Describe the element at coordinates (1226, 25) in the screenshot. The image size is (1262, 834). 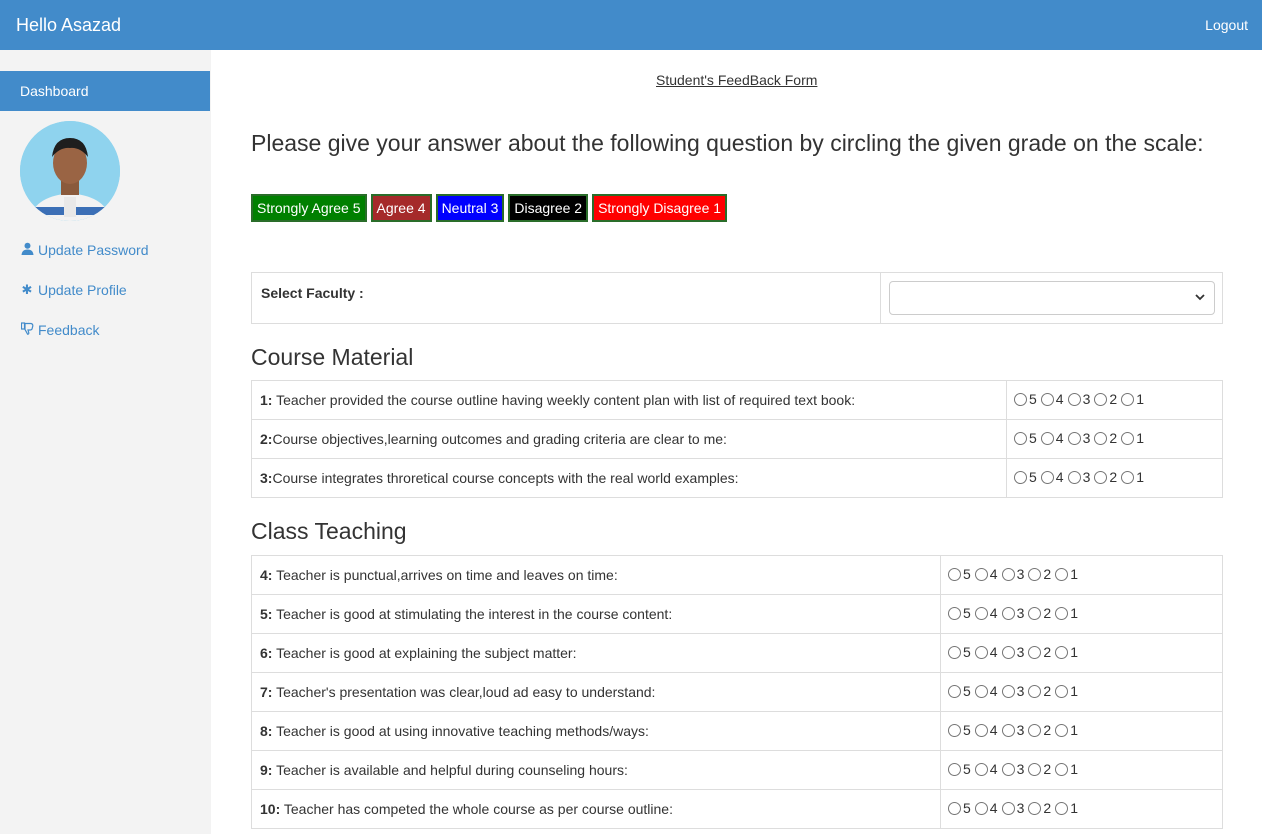
I see `logout-link: Logout` at that location.